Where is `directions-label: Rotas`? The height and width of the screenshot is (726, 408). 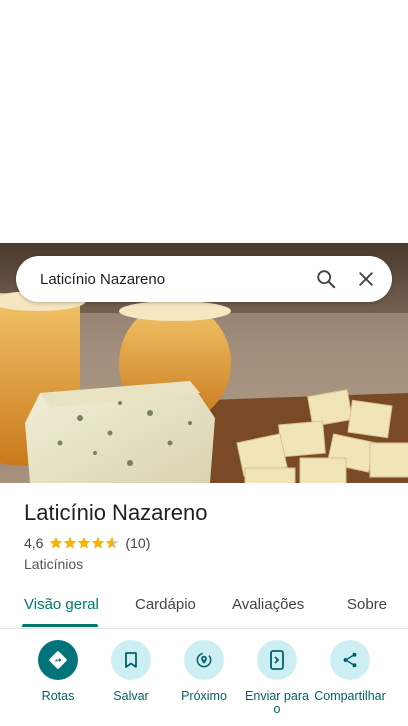 directions-label: Rotas is located at coordinates (58, 696).